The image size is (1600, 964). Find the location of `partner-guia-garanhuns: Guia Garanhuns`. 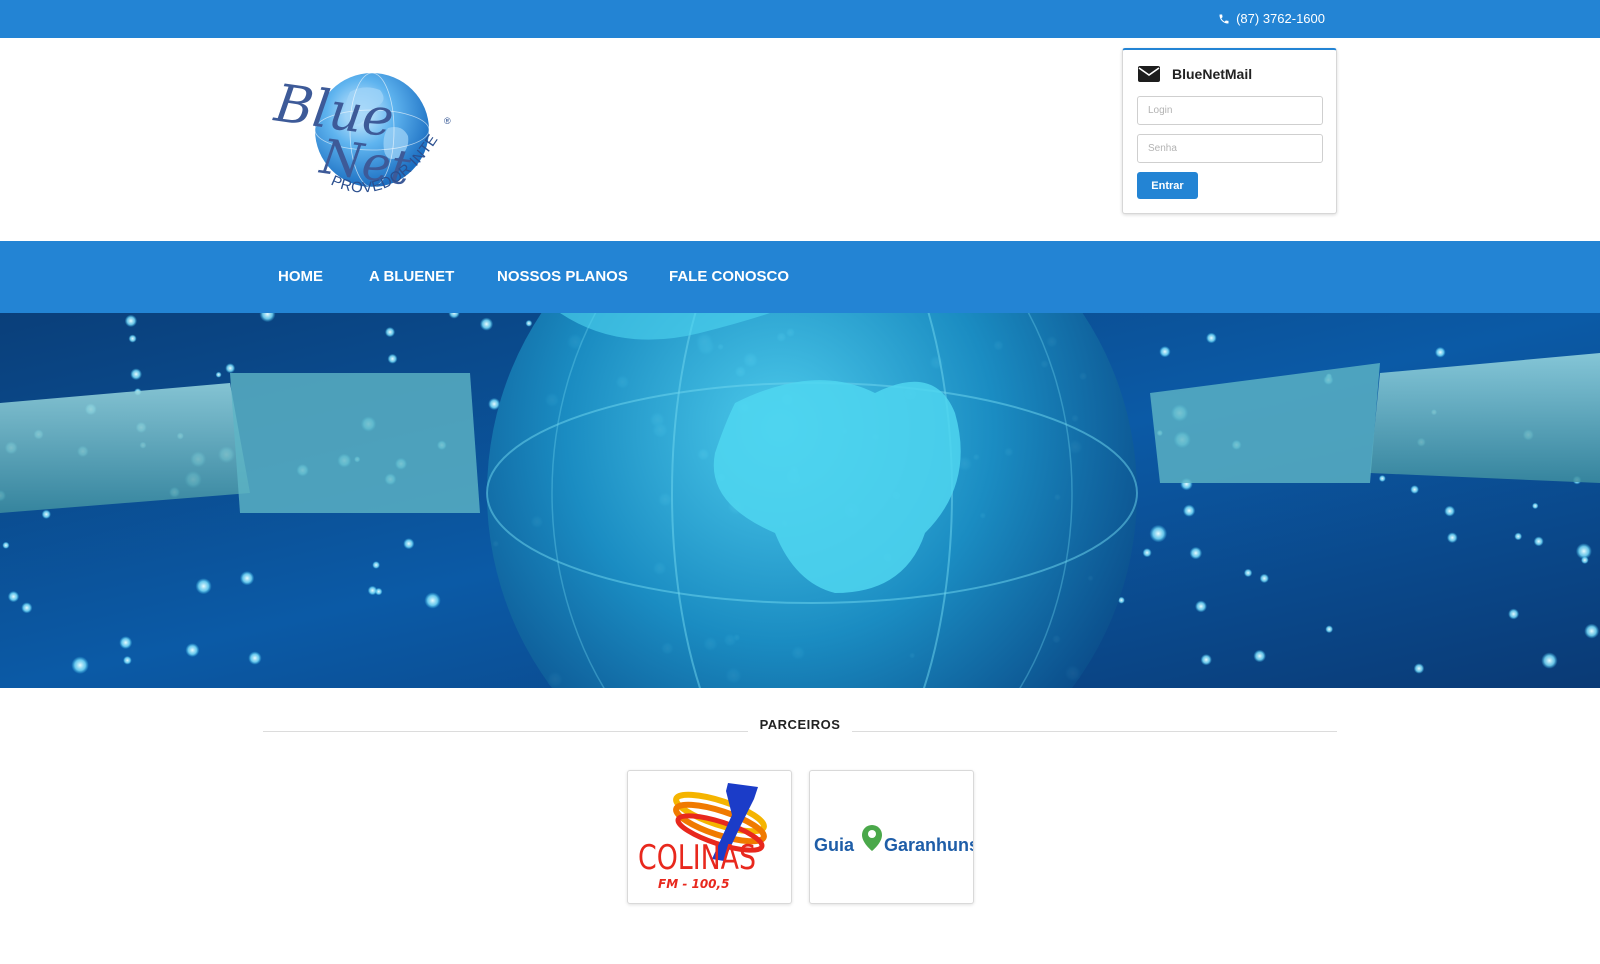

partner-guia-garanhuns: Guia Garanhuns is located at coordinates (894, 837).